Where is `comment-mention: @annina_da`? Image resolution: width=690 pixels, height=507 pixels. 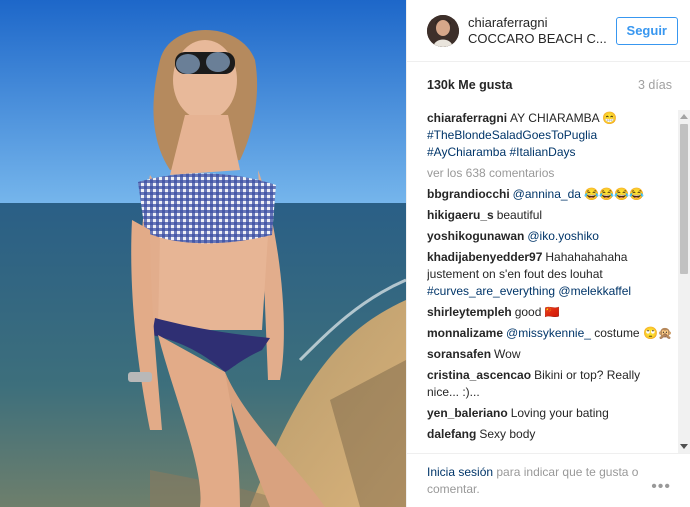
comment-mention: @annina_da is located at coordinates (547, 194).